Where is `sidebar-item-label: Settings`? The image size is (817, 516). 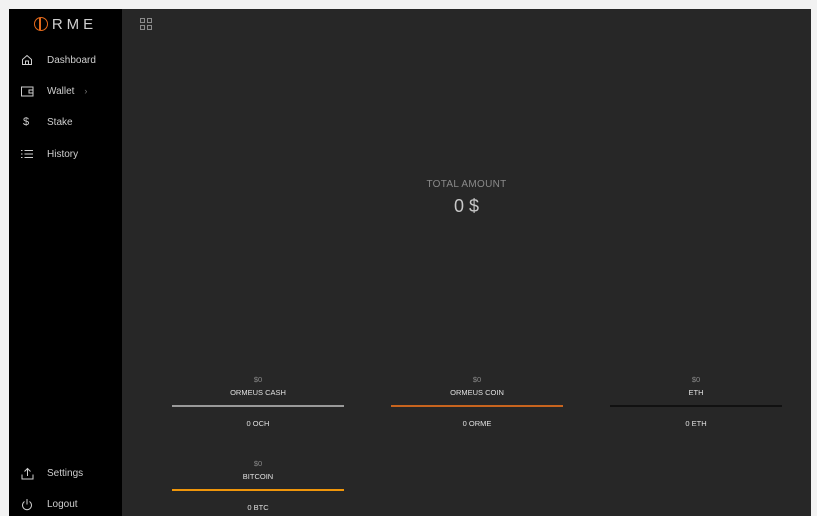 sidebar-item-label: Settings is located at coordinates (65, 473).